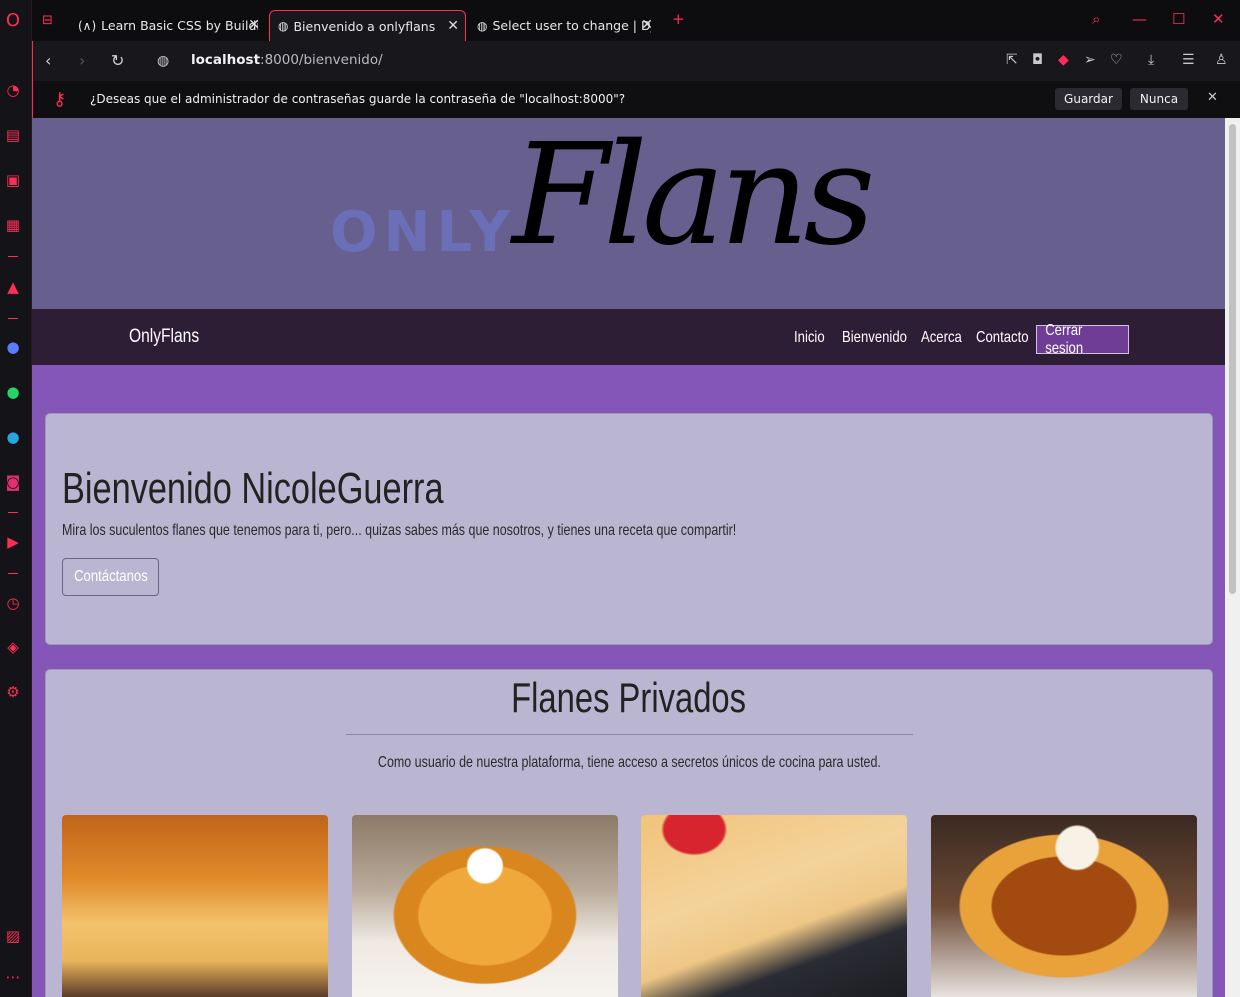 The image size is (1240, 997). What do you see at coordinates (13, 977) in the screenshot?
I see `more-dots-icon: ⋯` at bounding box center [13, 977].